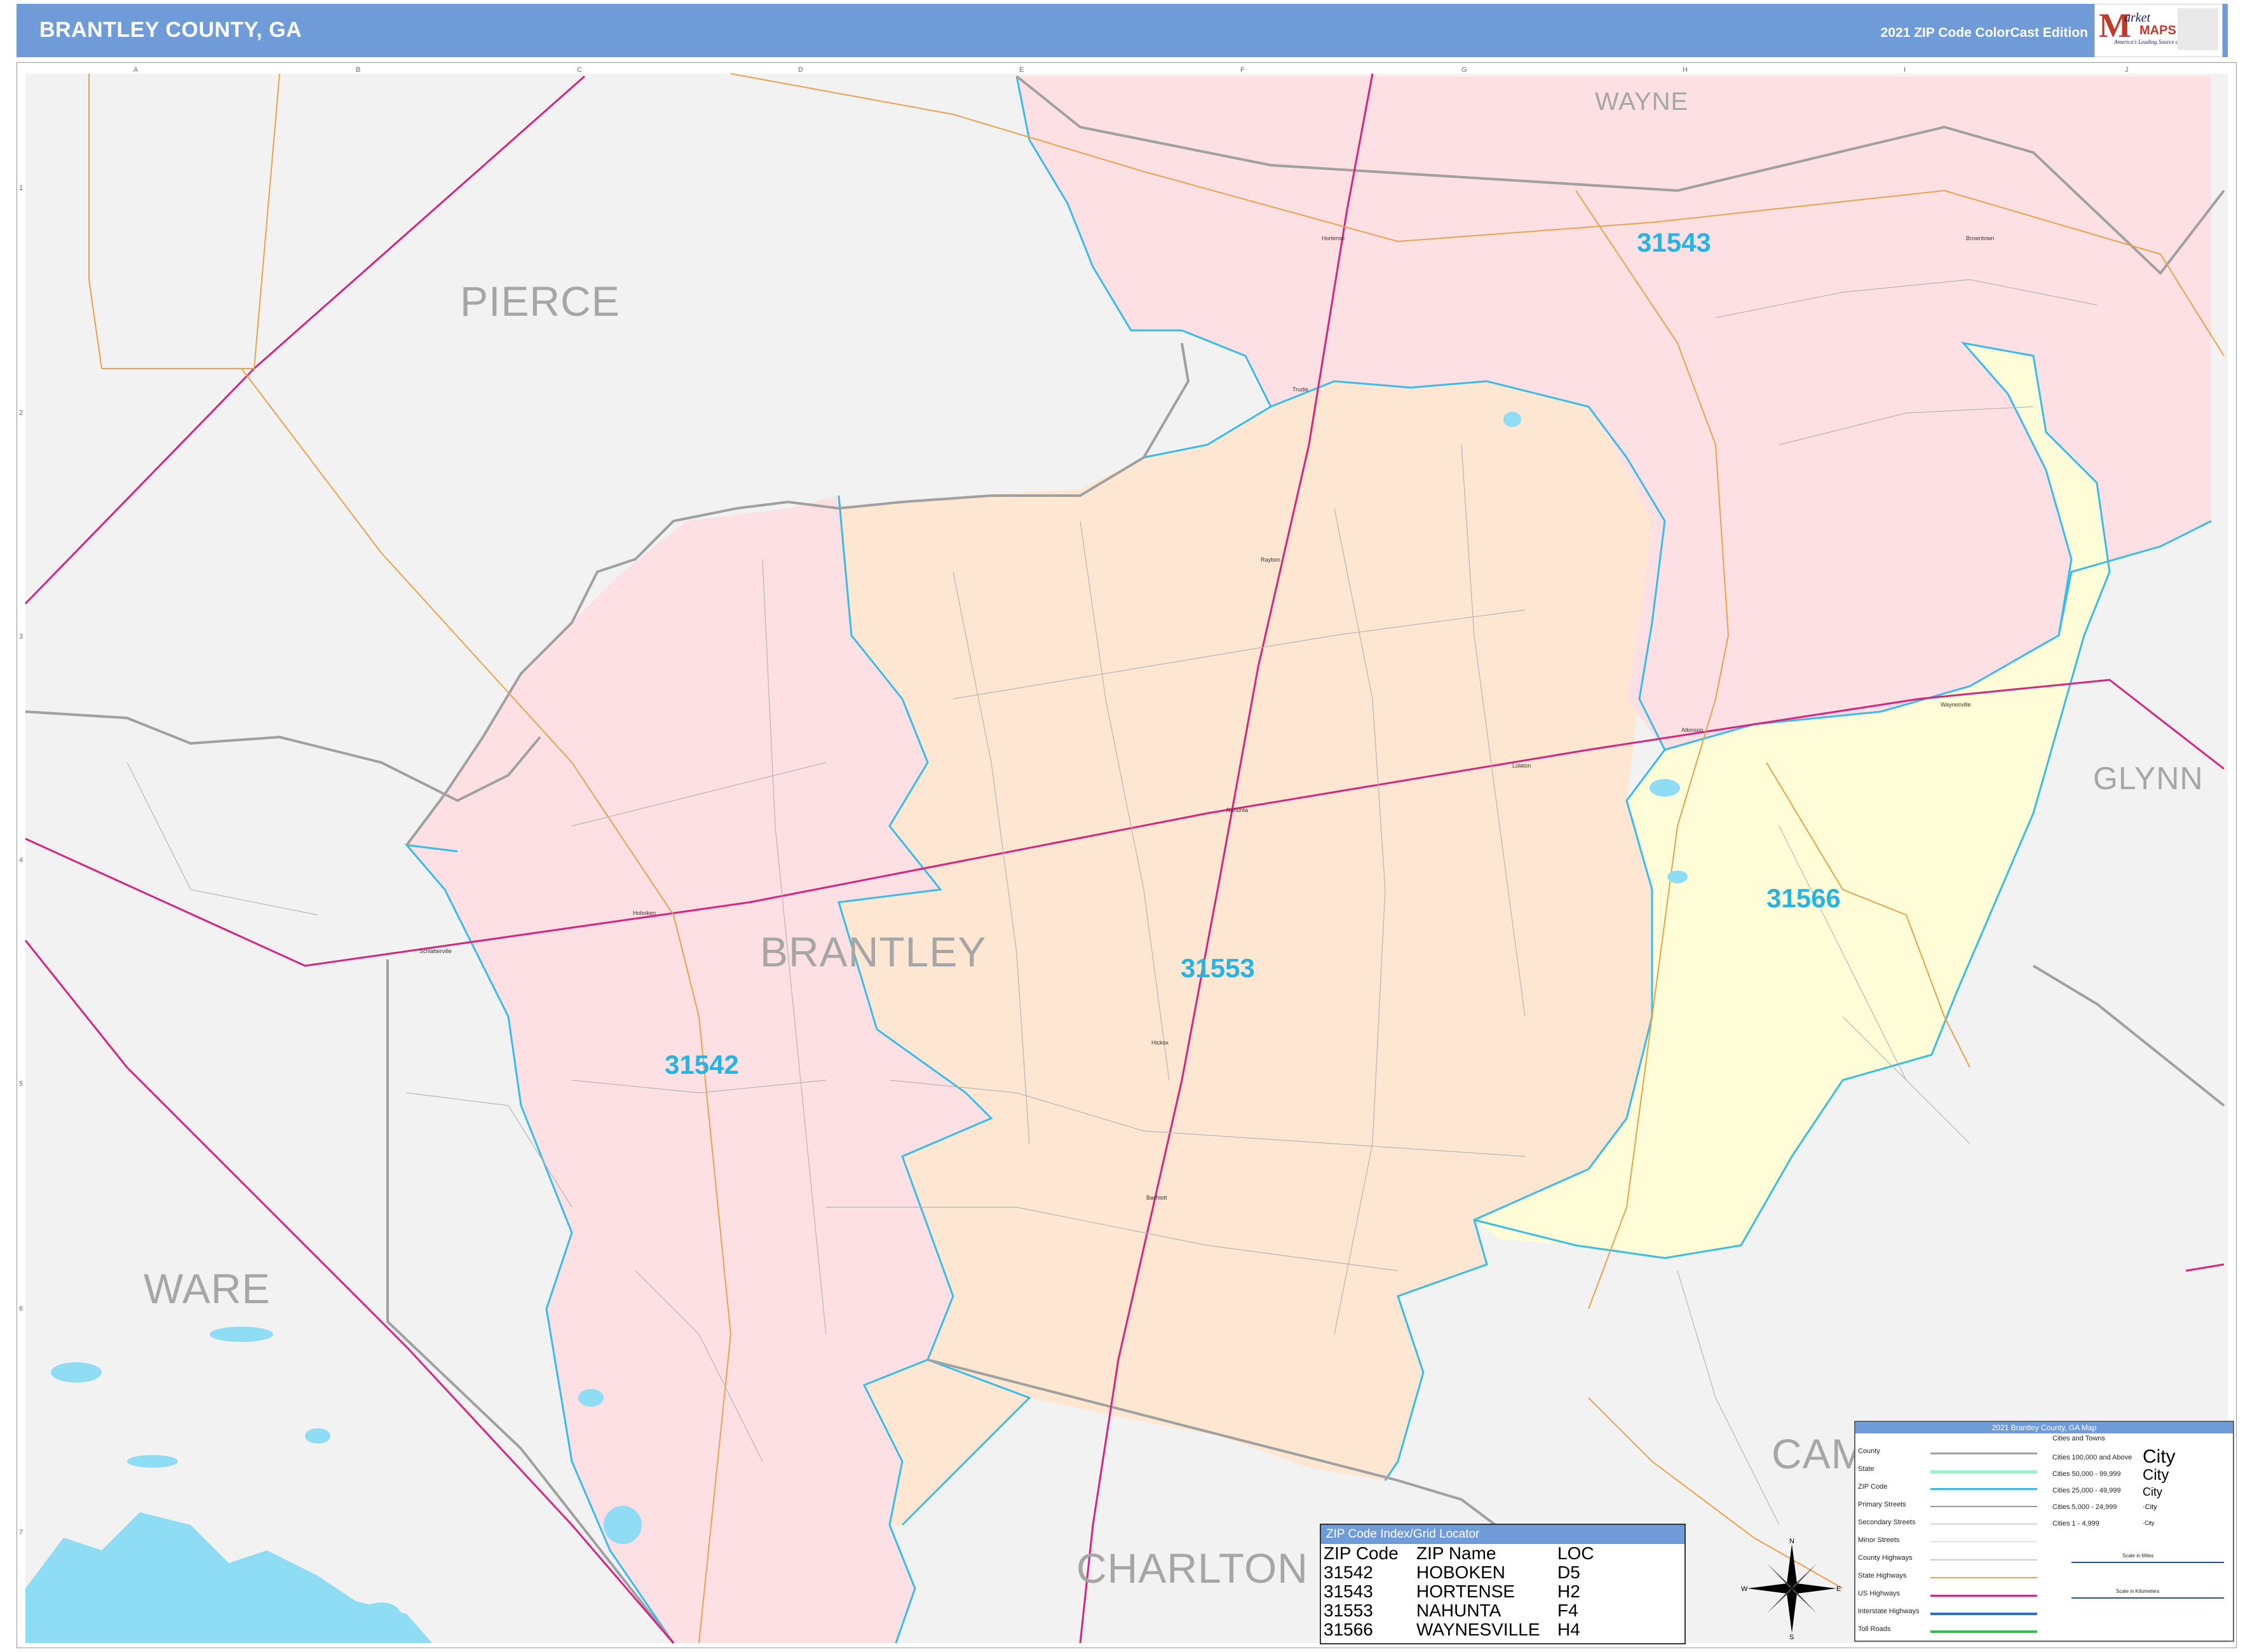 This screenshot has width=2250, height=1652. What do you see at coordinates (1156, 1198) in the screenshot?
I see `place-bachlott: Bachlott` at bounding box center [1156, 1198].